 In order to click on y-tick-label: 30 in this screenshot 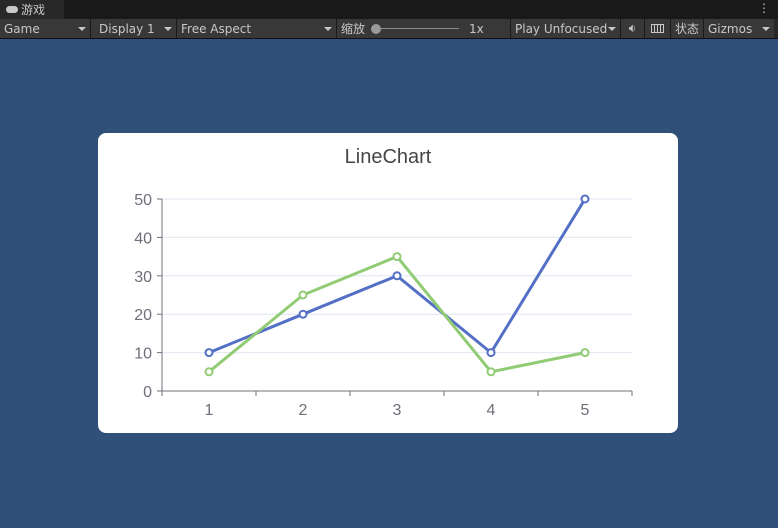, I will do `click(143, 277)`.